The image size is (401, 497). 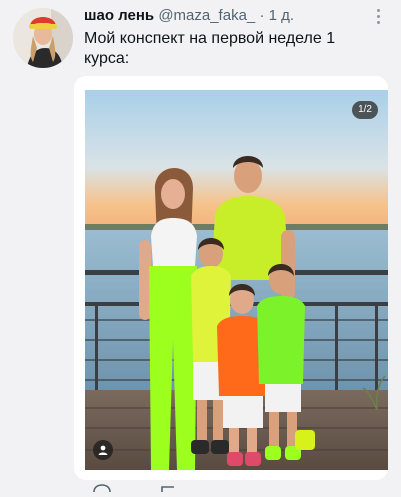 I want to click on tweet-header: шао лень @maza_faka_ · 1 д., so click(x=224, y=16).